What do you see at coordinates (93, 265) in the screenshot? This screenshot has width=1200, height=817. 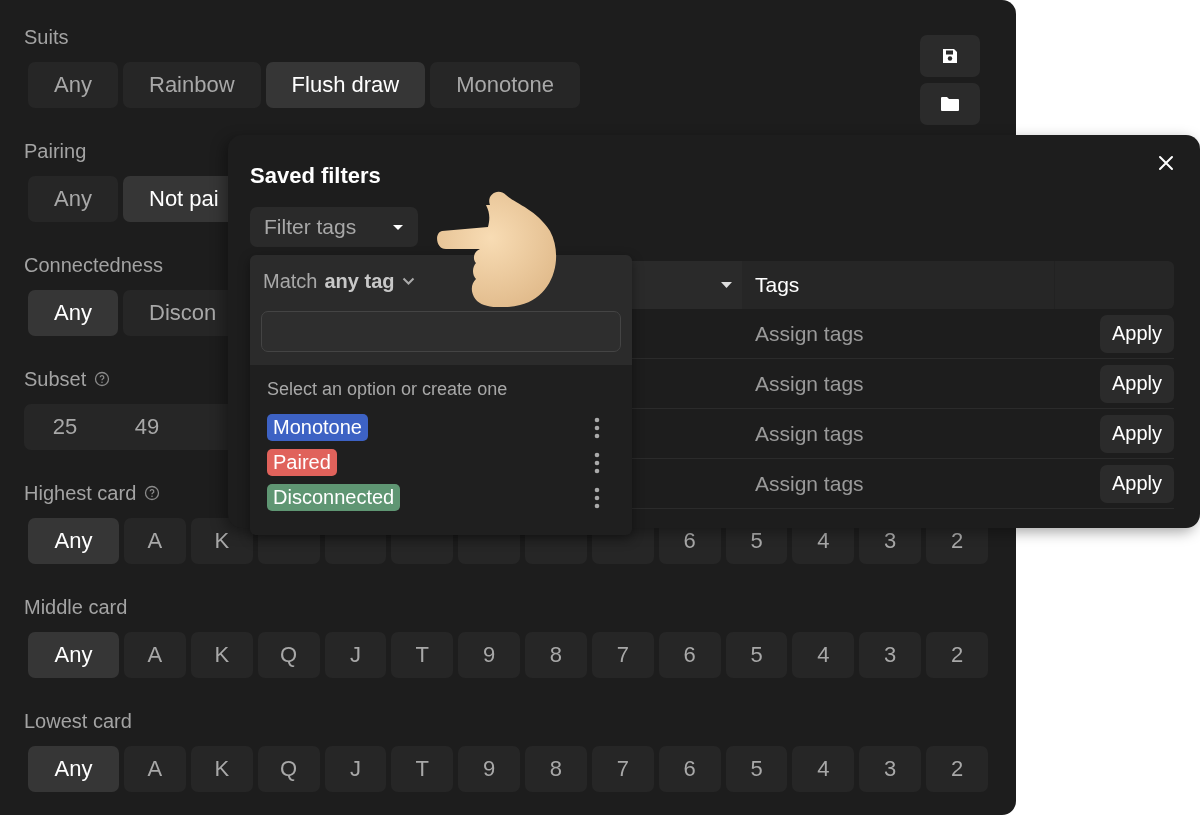 I see `section-label: Connectedness` at bounding box center [93, 265].